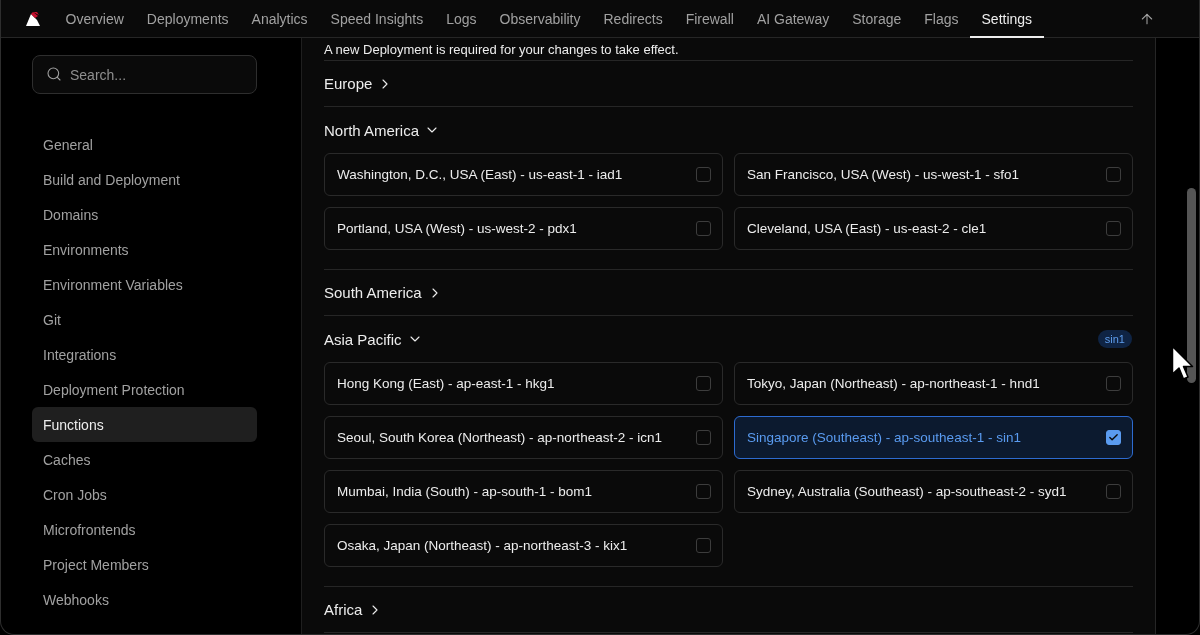 The image size is (1200, 635). What do you see at coordinates (144, 284) in the screenshot?
I see `sidebar-item: Environment Variables` at bounding box center [144, 284].